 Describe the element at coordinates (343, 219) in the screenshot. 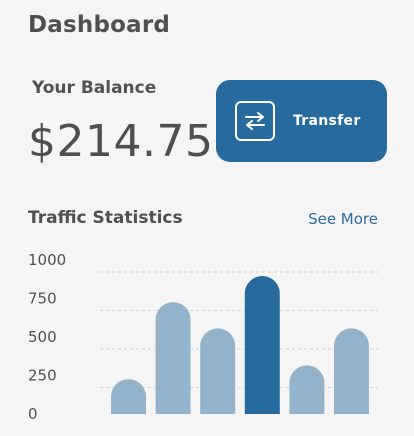

I see `see-more-link: See More` at that location.